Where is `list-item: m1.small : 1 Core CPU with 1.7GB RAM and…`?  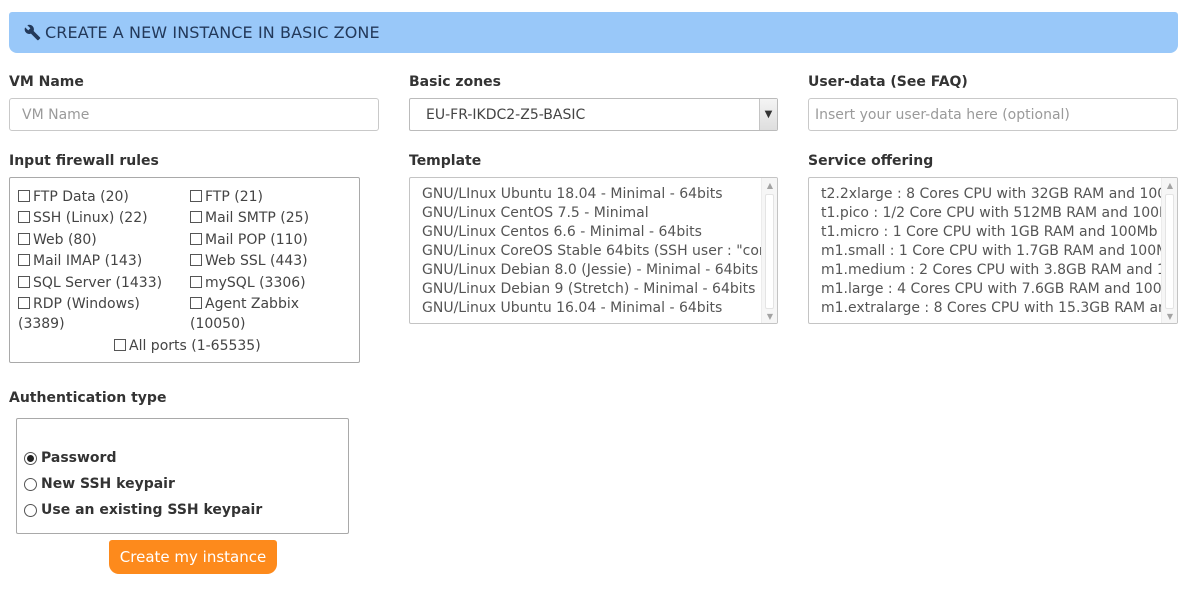
list-item: m1.small : 1 Core CPU with 1.7GB RAM and… is located at coordinates (999, 251).